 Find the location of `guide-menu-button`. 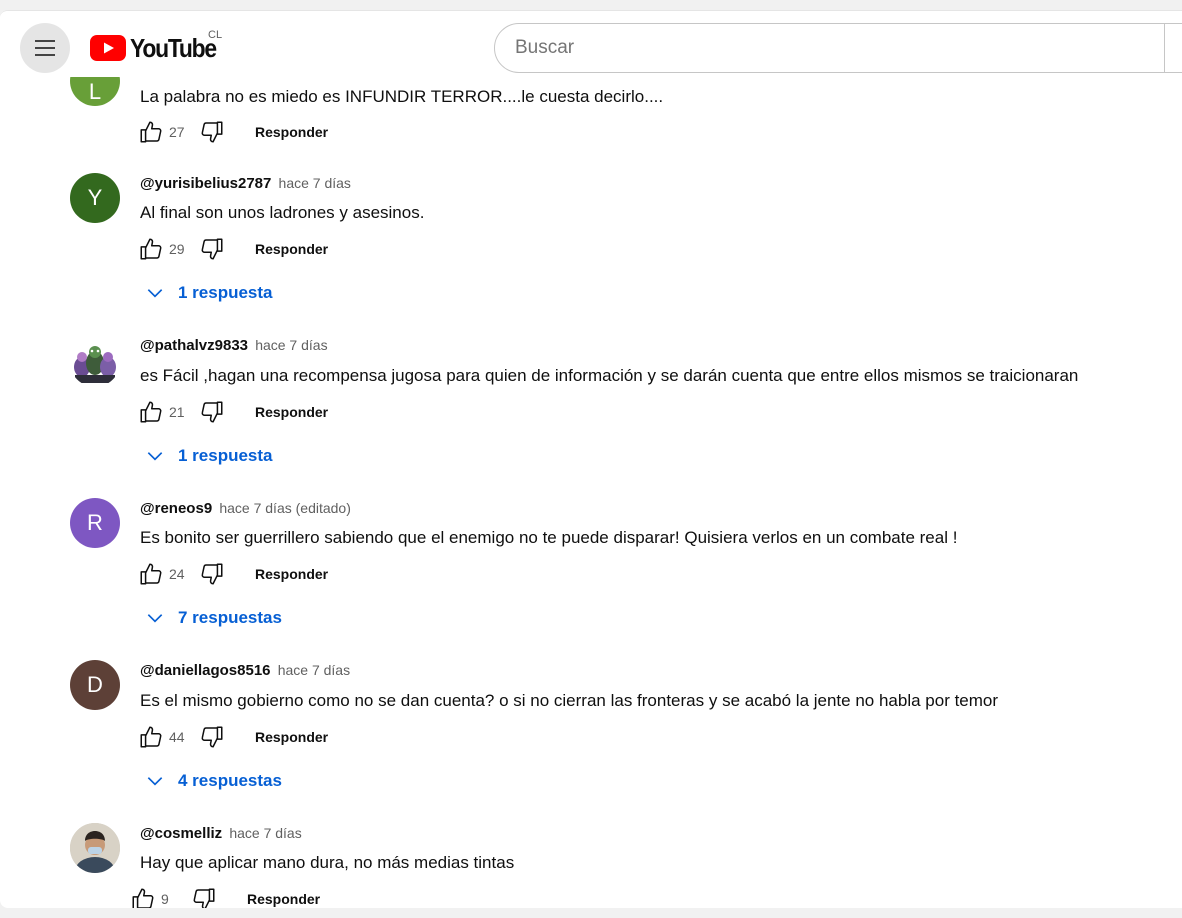

guide-menu-button is located at coordinates (45, 48).